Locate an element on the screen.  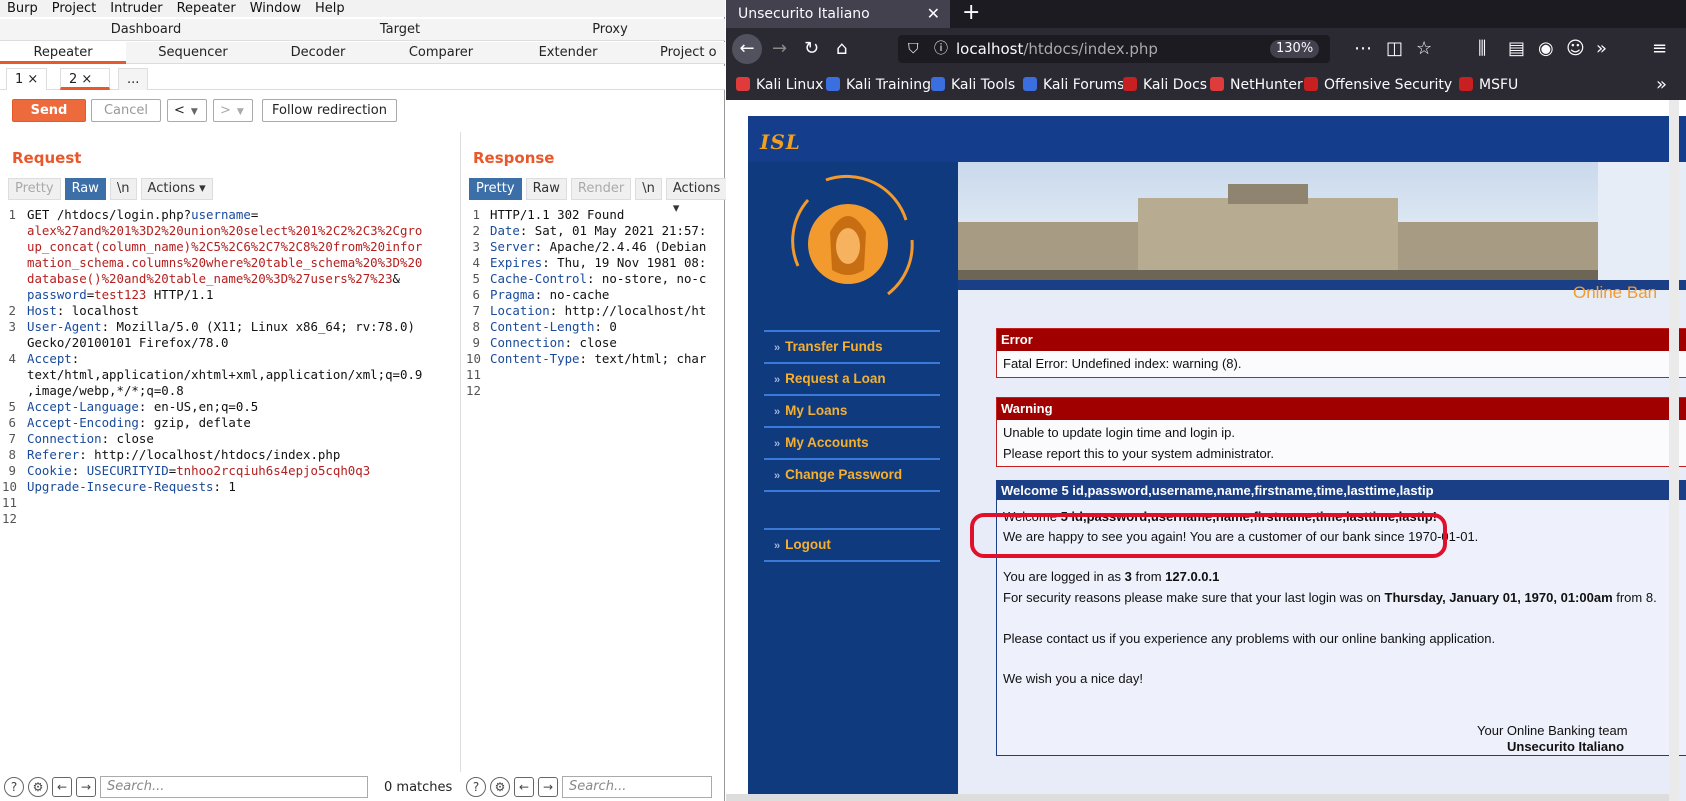
nav-item: » Request a Loan is located at coordinates (852, 378).